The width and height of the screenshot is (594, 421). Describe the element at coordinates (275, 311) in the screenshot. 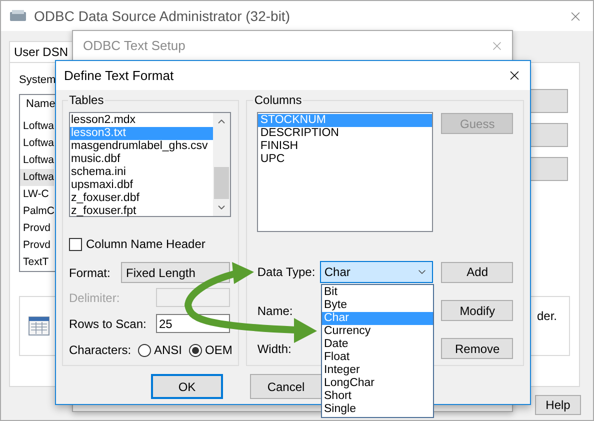

I see `field-label: Name:` at that location.